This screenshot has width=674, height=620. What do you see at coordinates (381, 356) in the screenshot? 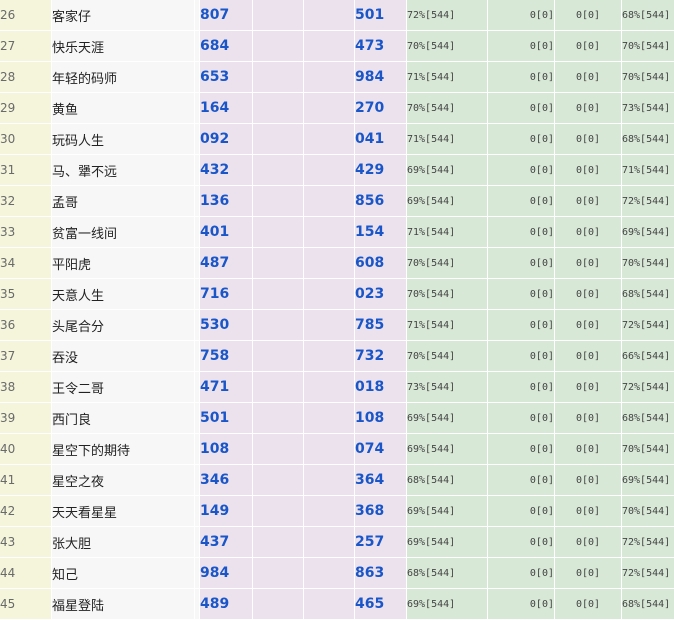
I see `second-number-cell: 732` at bounding box center [381, 356].